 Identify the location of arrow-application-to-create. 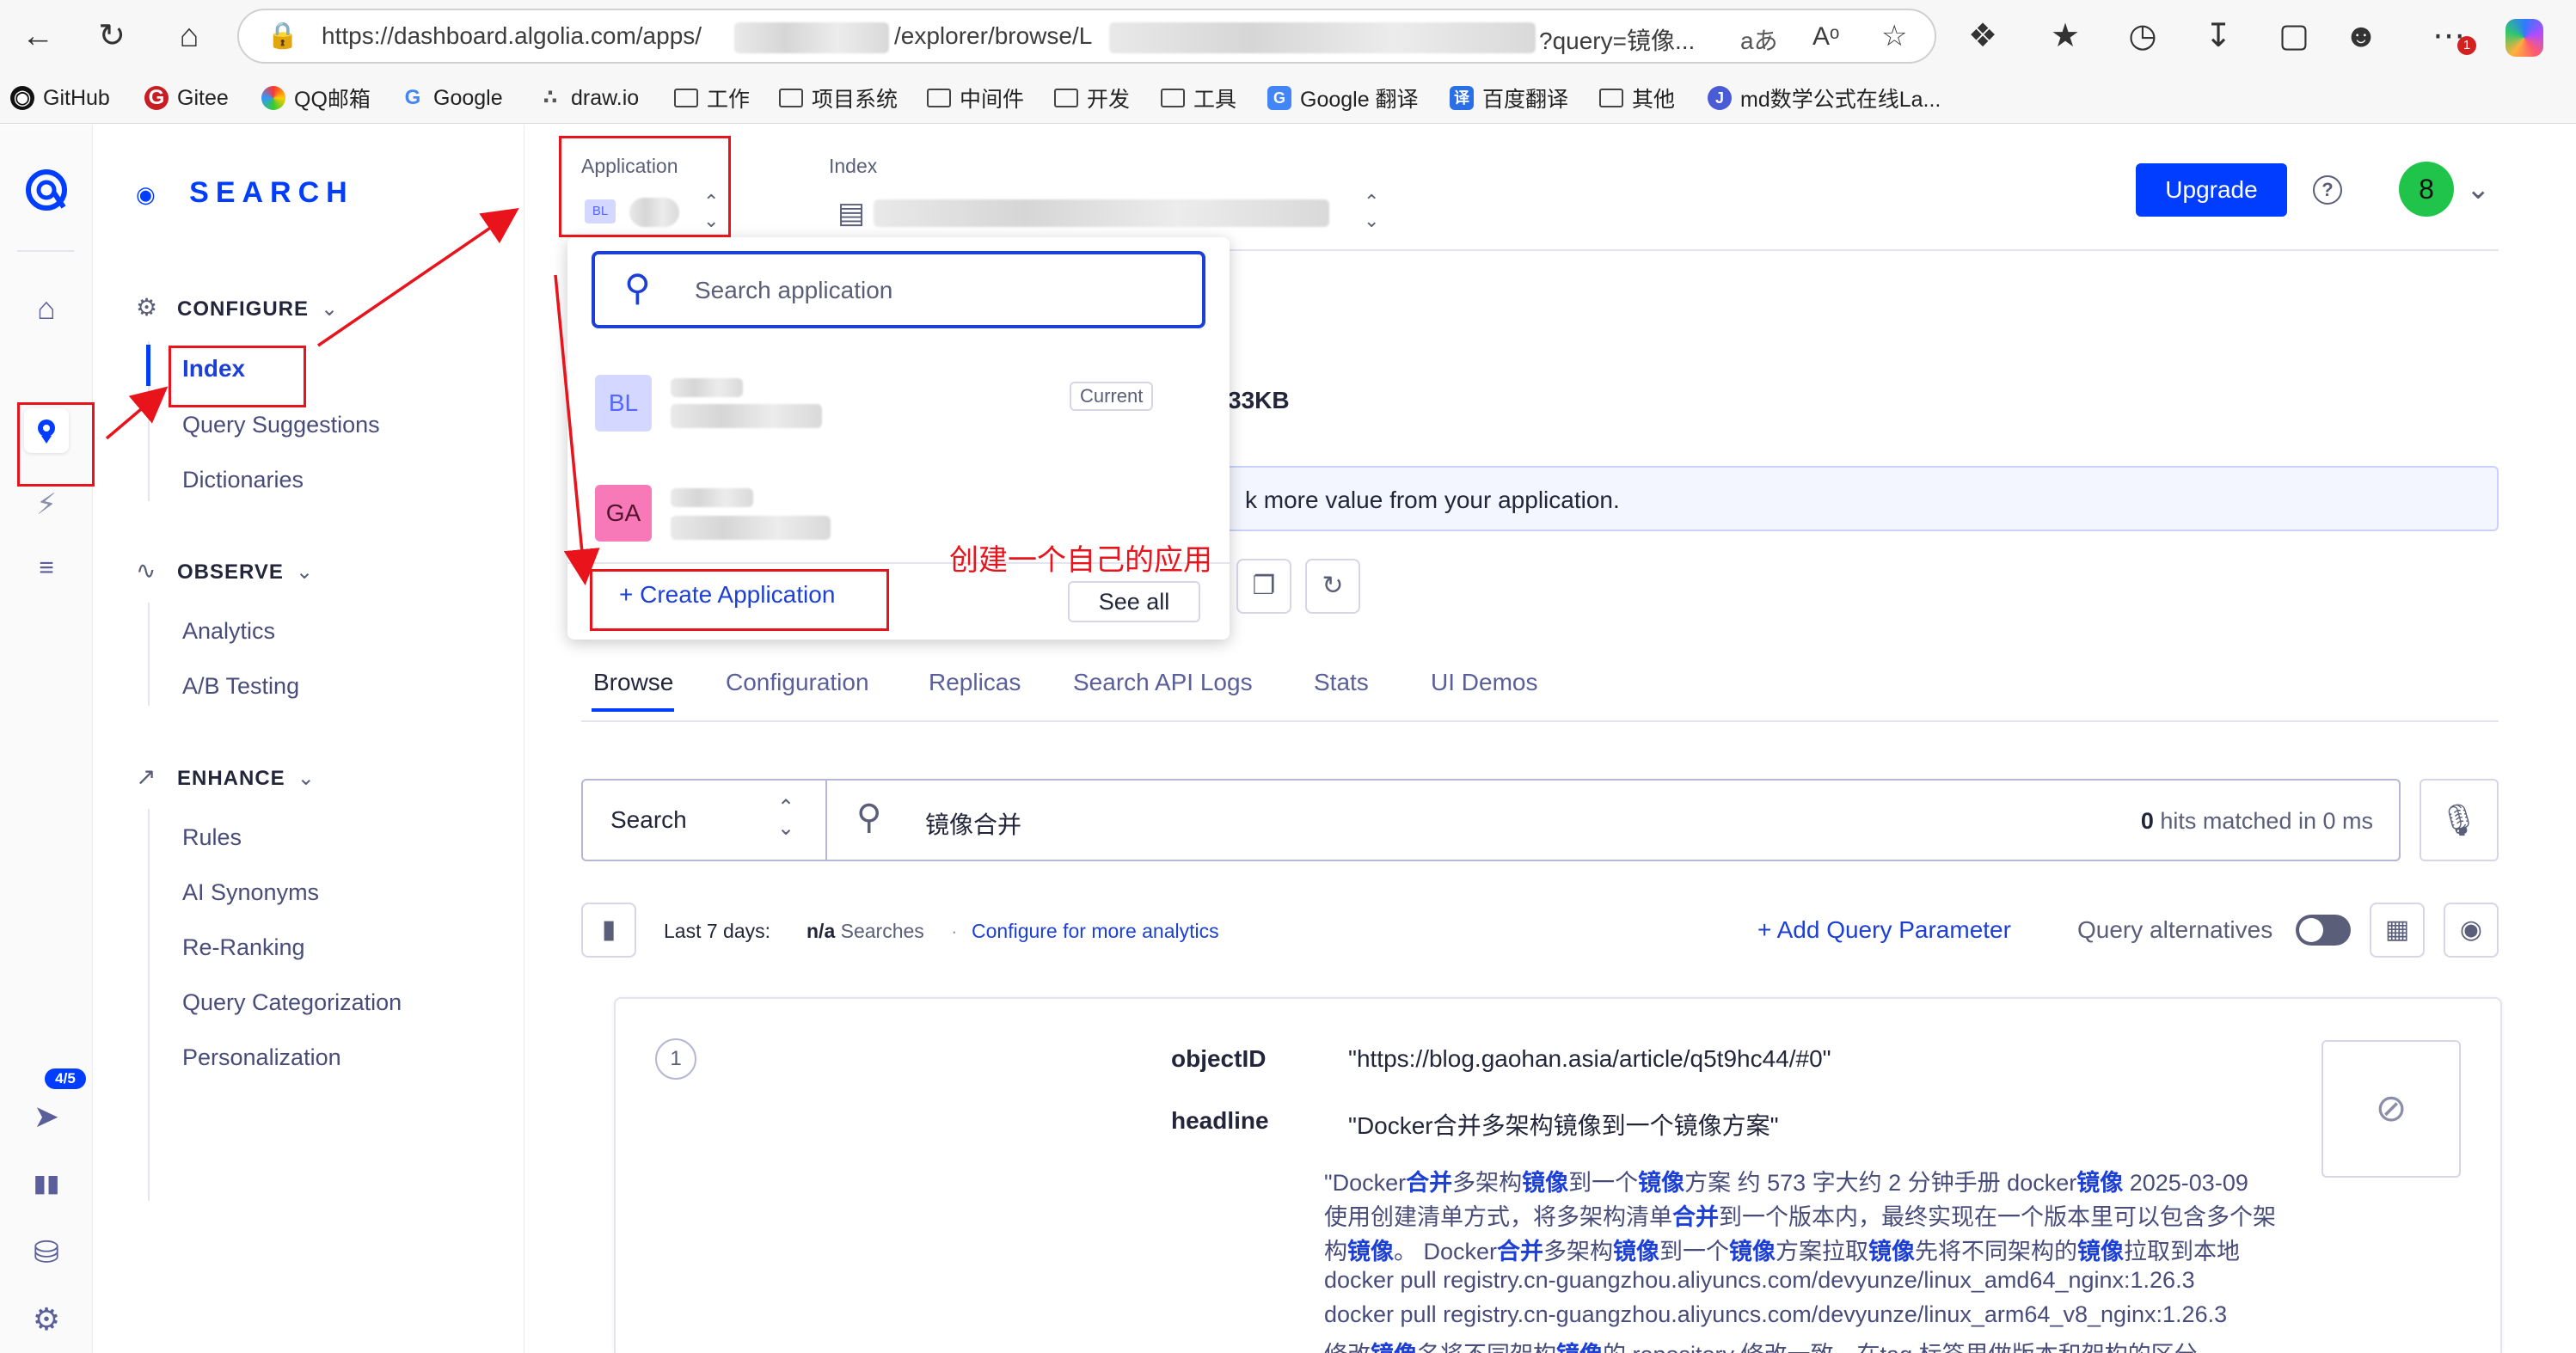
(577, 429).